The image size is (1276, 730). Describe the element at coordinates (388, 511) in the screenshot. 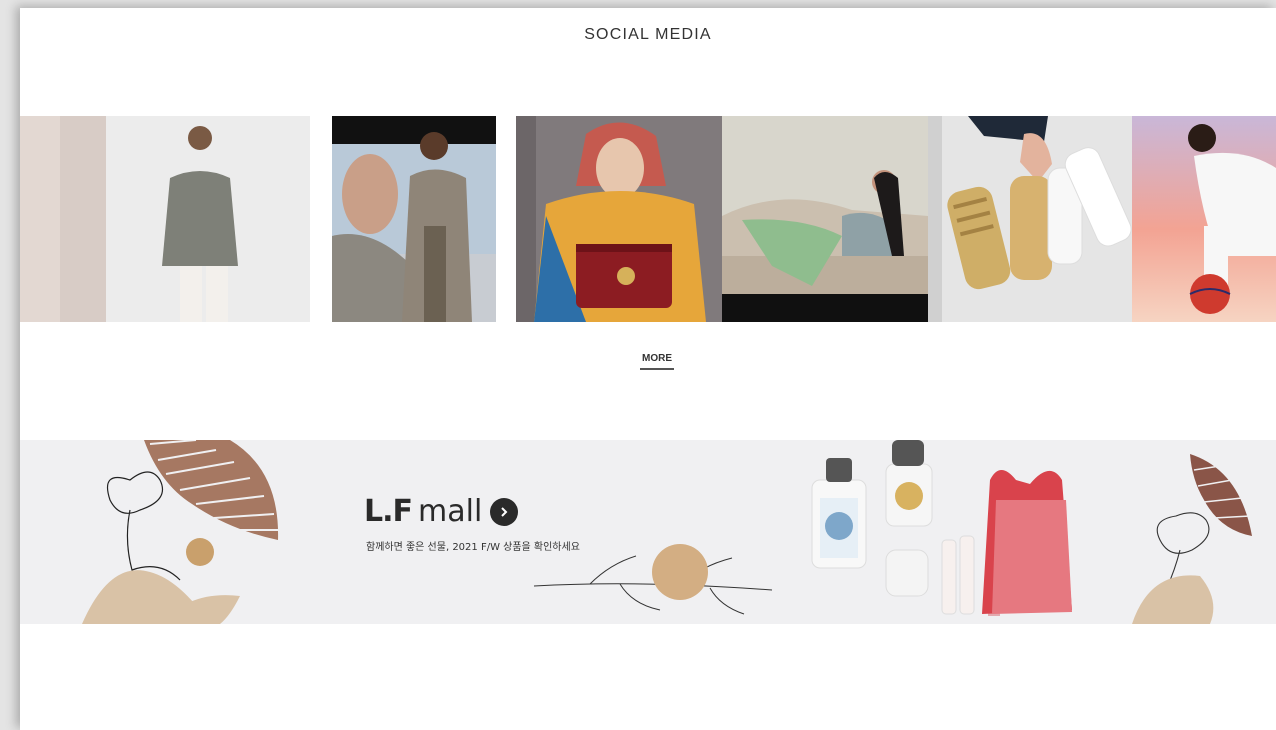

I see `lf-logo-mark: L.F` at that location.